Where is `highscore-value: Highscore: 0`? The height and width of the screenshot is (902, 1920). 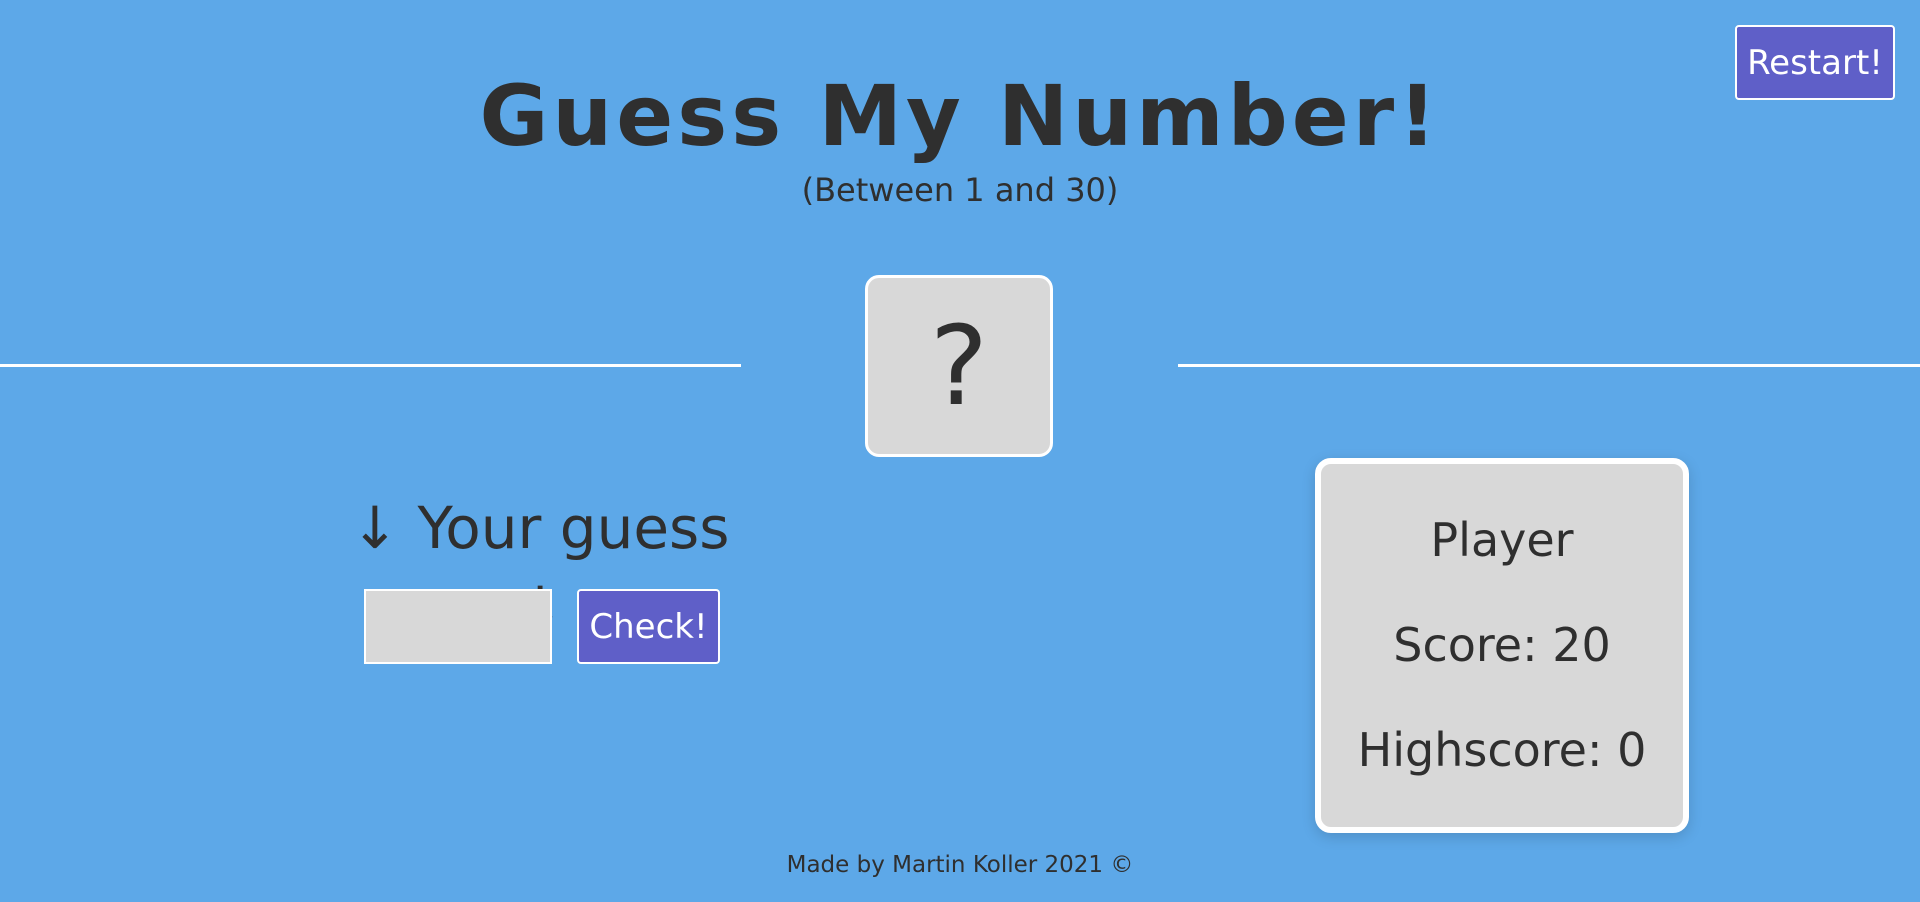 highscore-value: Highscore: 0 is located at coordinates (1502, 750).